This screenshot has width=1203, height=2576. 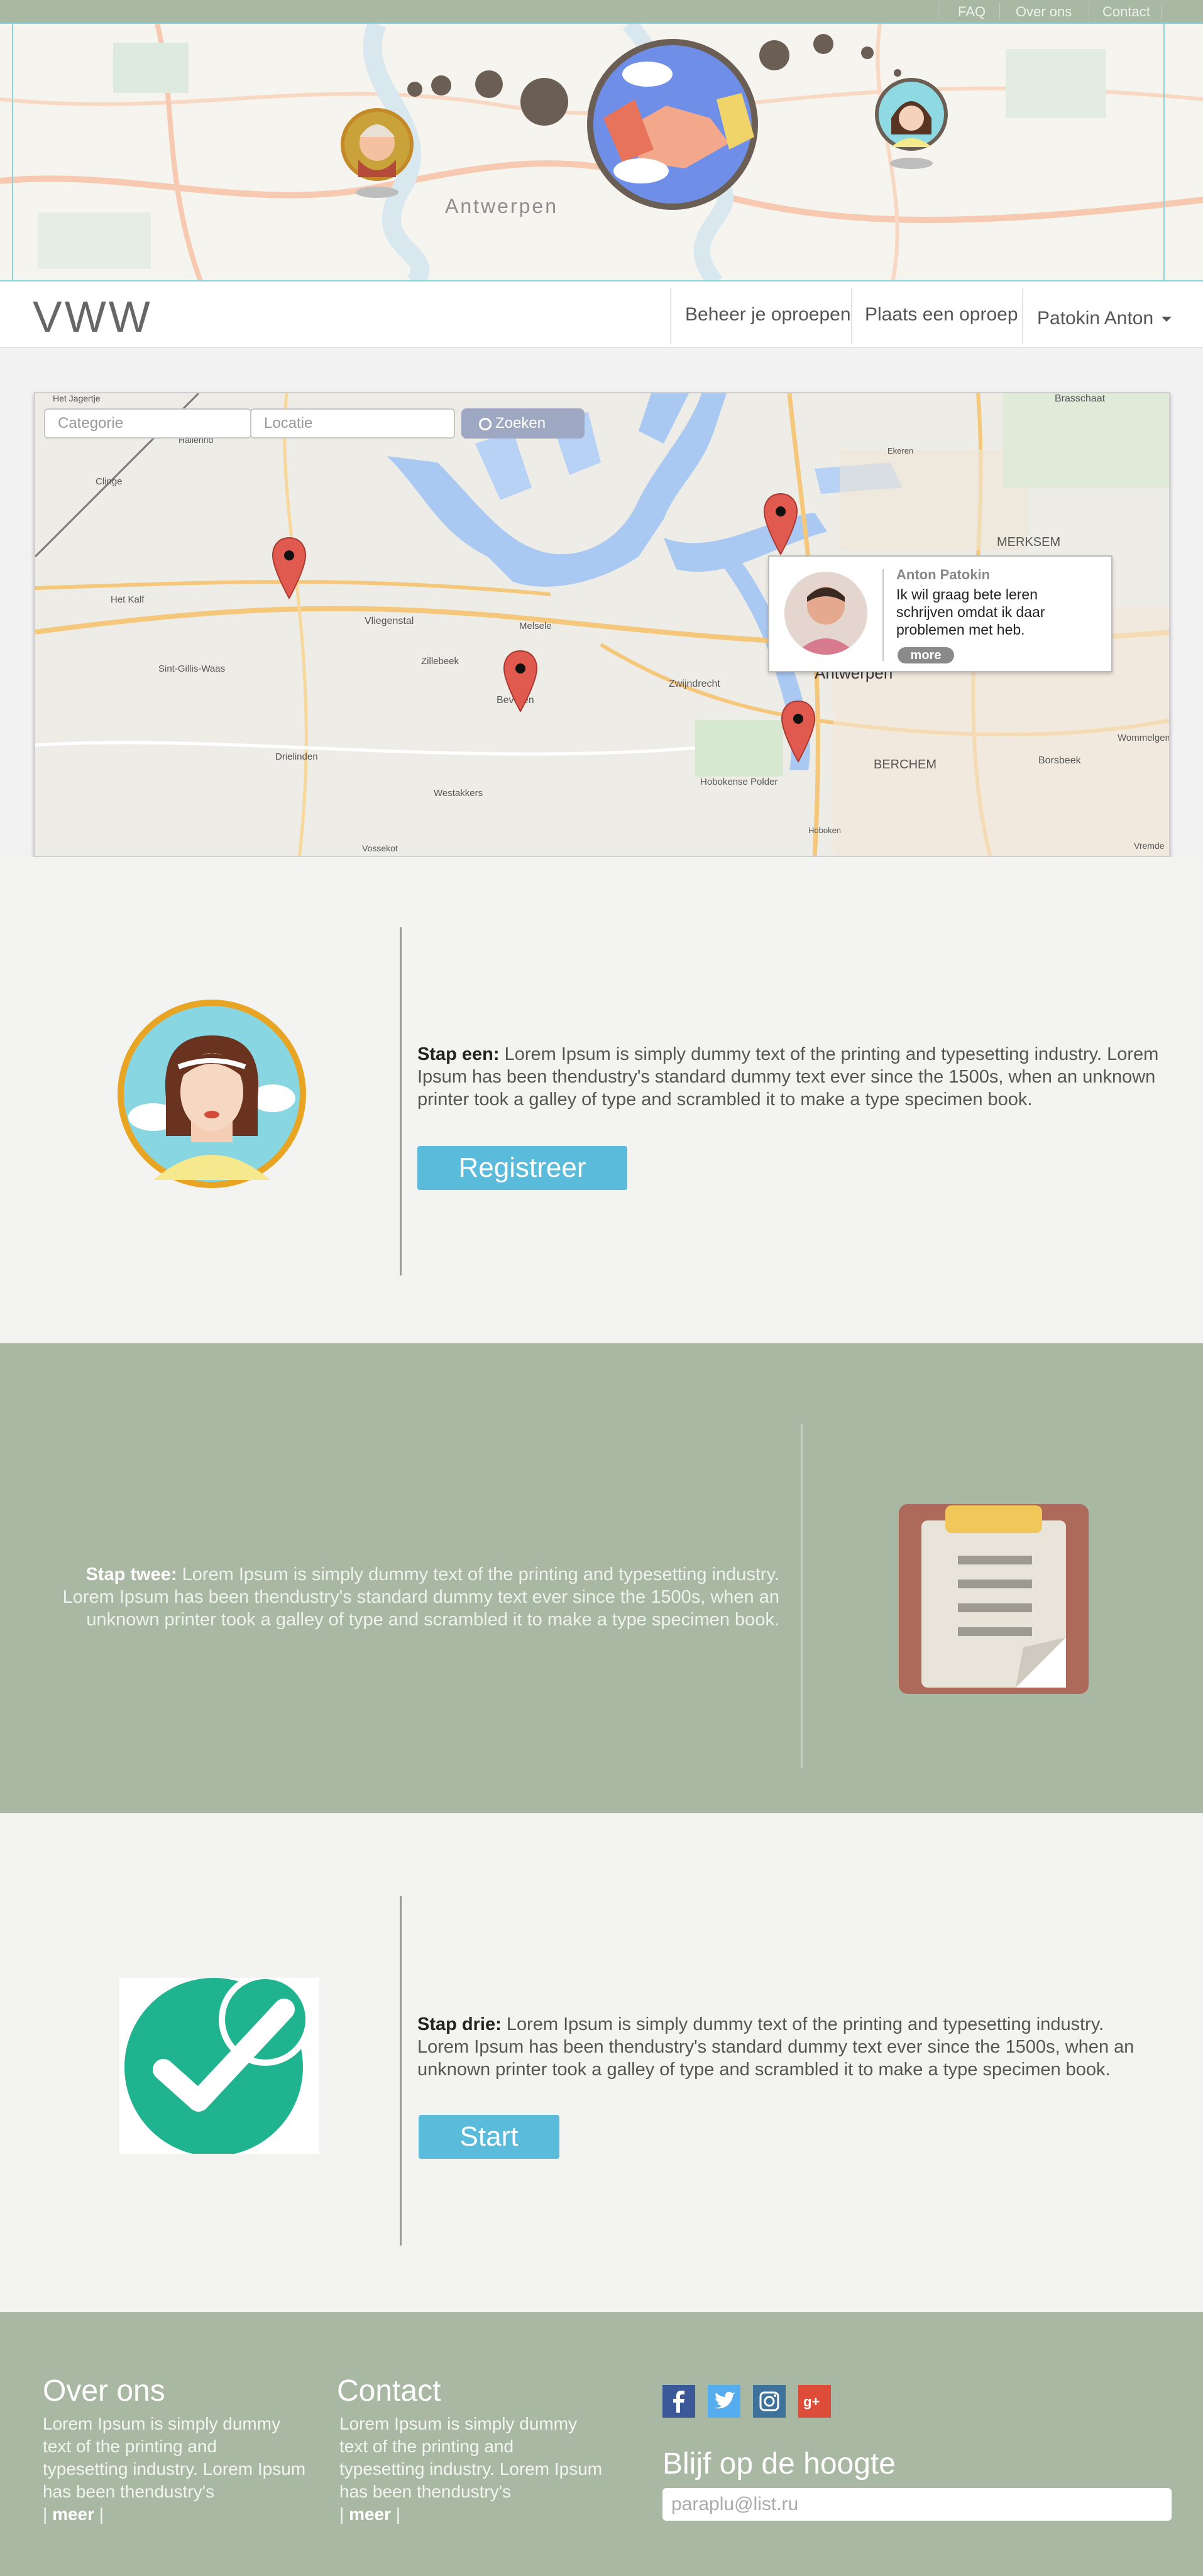 I want to click on step-one-label: Stap een:, so click(x=458, y=1054).